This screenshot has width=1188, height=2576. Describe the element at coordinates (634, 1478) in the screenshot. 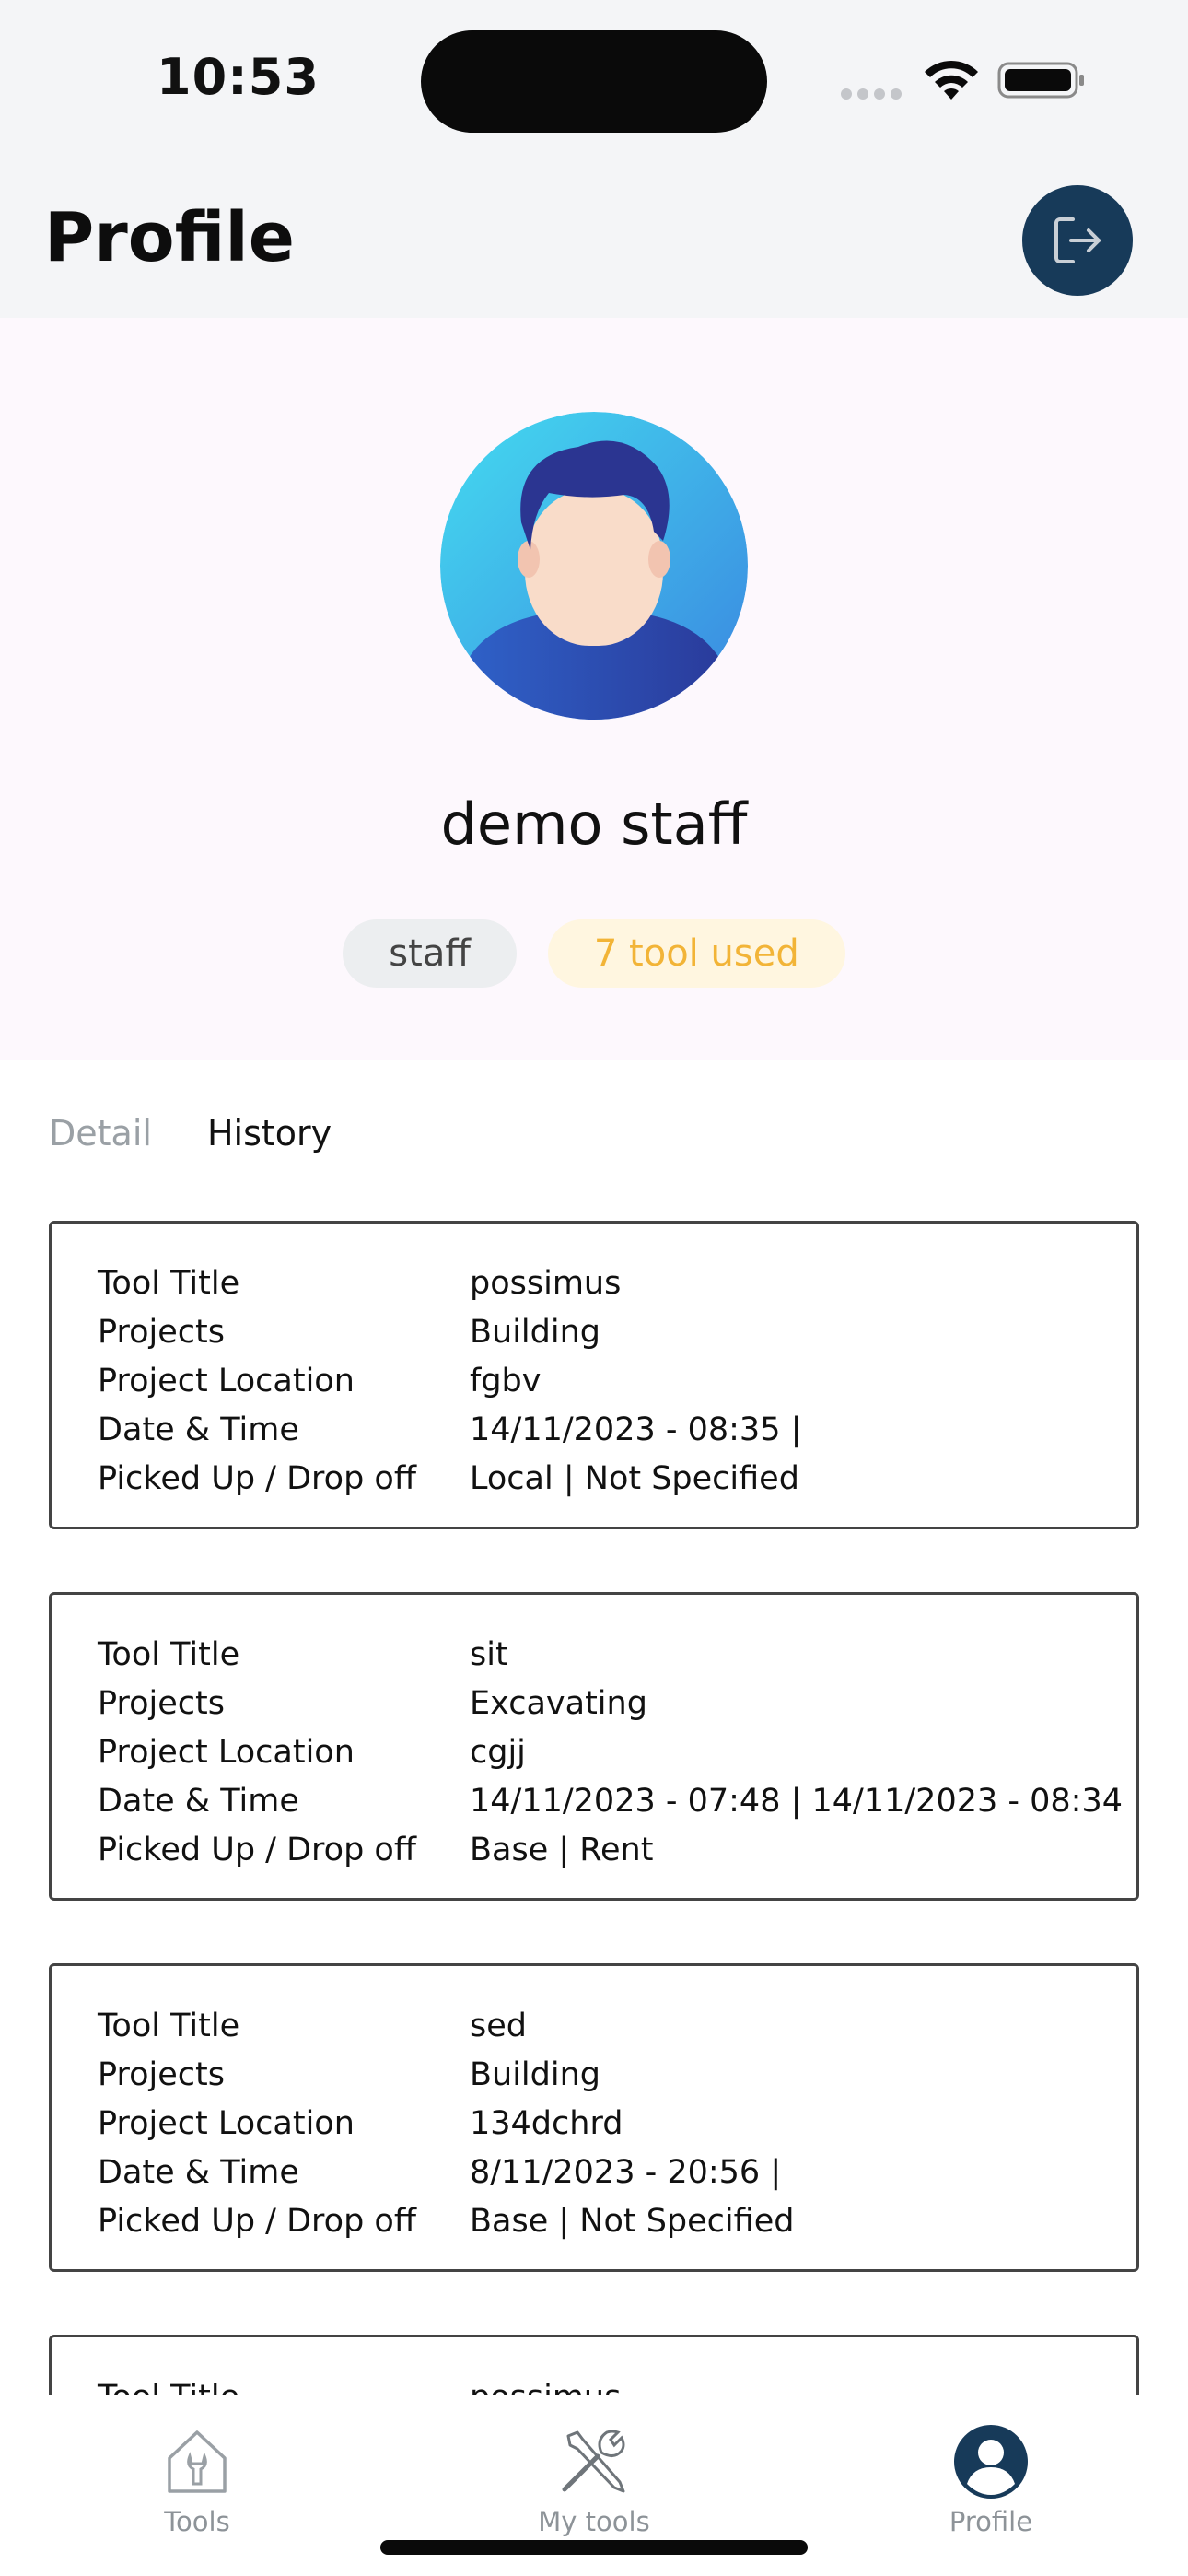

I see `picked-drop-value: Local | Not Specified` at that location.